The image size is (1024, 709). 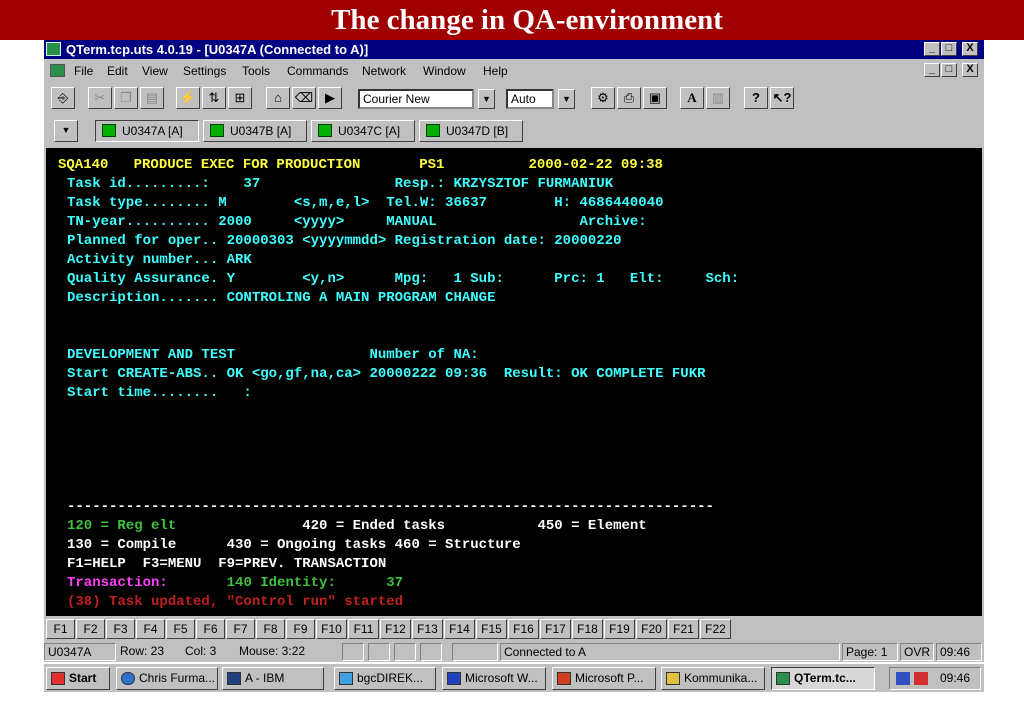 I want to click on session-dropdown-icon: ▼, so click(x=66, y=131).